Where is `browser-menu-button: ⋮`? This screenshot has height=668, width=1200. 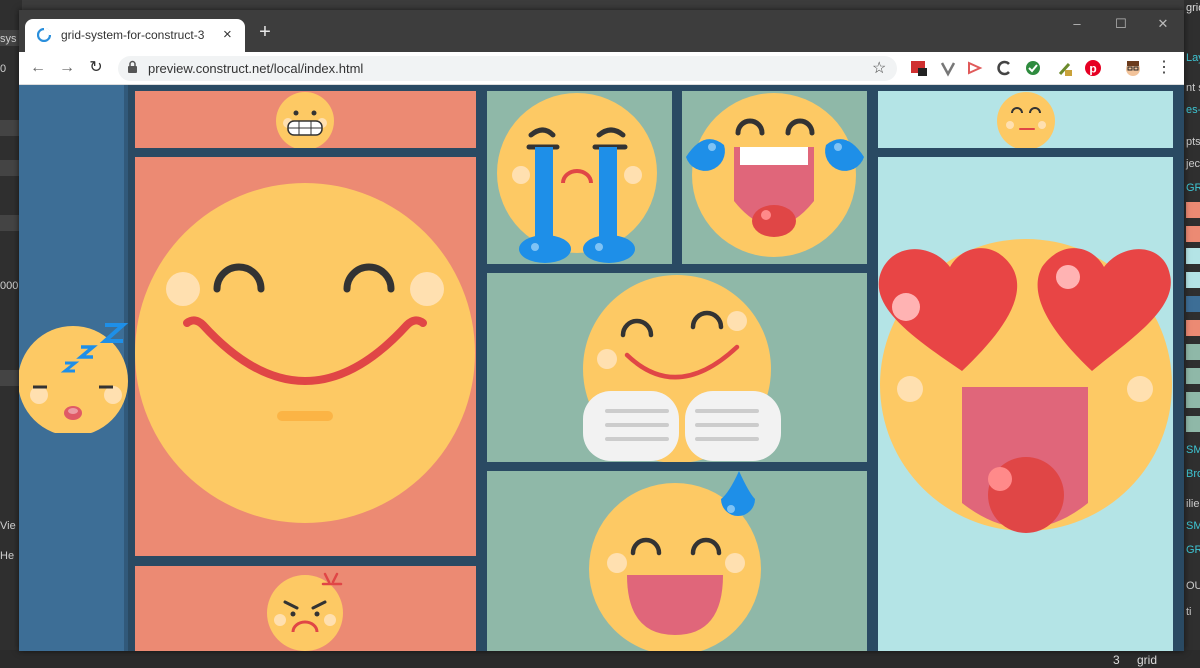
browser-menu-button: ⋮ is located at coordinates (1164, 68).